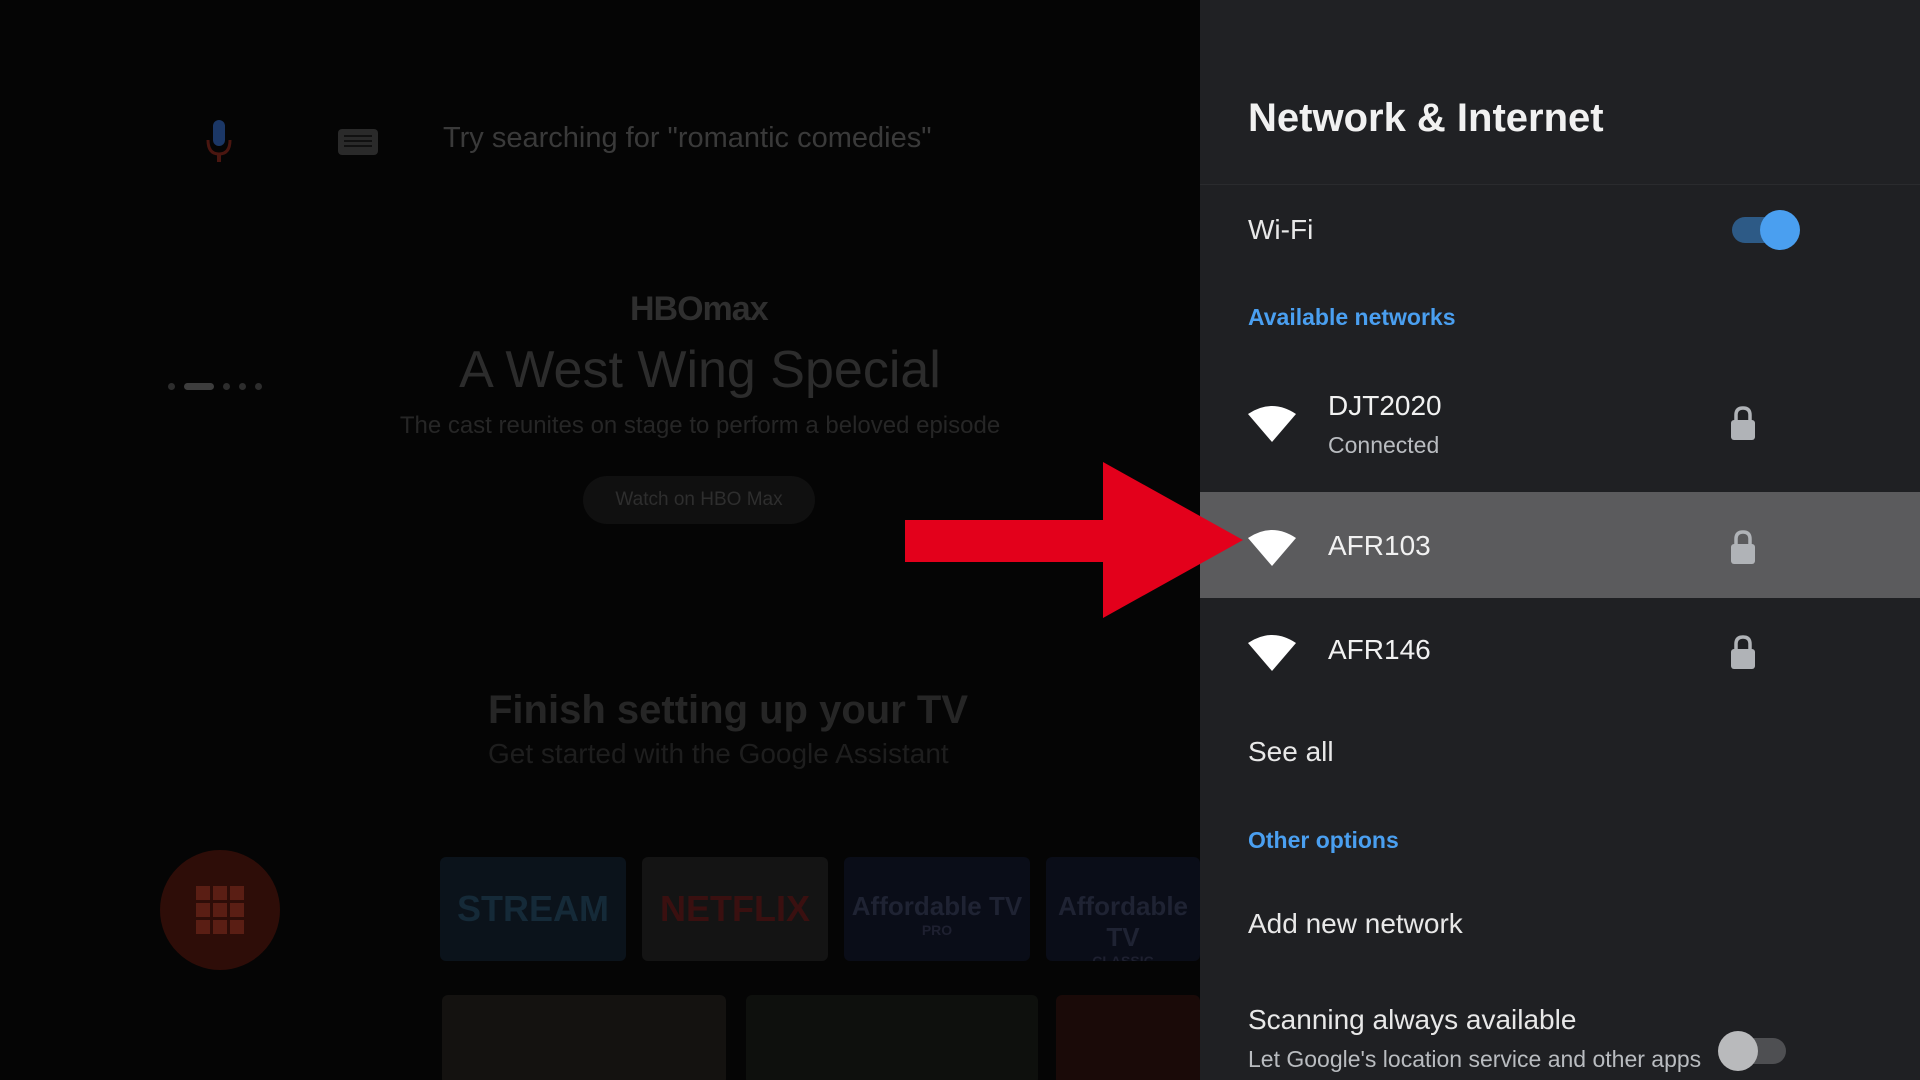 The height and width of the screenshot is (1080, 1920). Describe the element at coordinates (1560, 92) in the screenshot. I see `panel-header: Network & Internet` at that location.